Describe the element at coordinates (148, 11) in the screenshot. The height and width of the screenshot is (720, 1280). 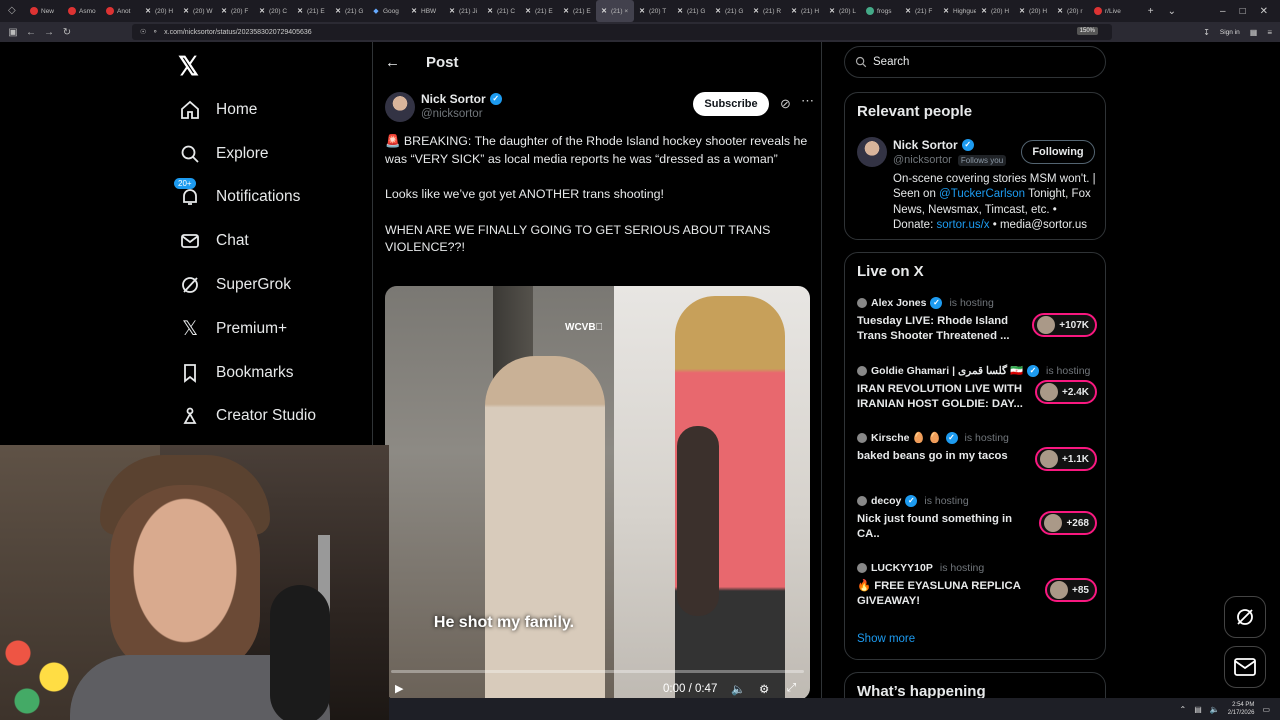
I see `x-favicon-icon: ✕` at that location.